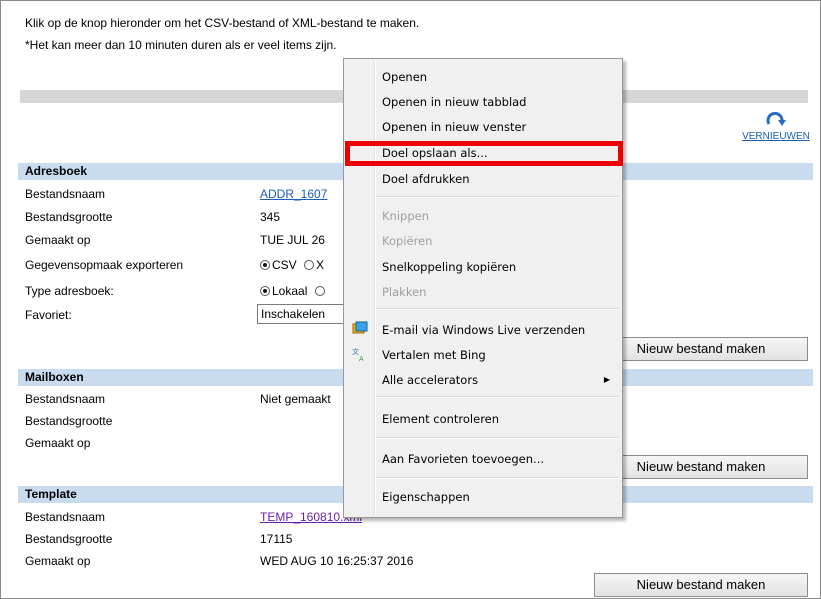 This screenshot has width=821, height=599. Describe the element at coordinates (776, 136) in the screenshot. I see `refresh-link: VERNIEUWEN` at that location.